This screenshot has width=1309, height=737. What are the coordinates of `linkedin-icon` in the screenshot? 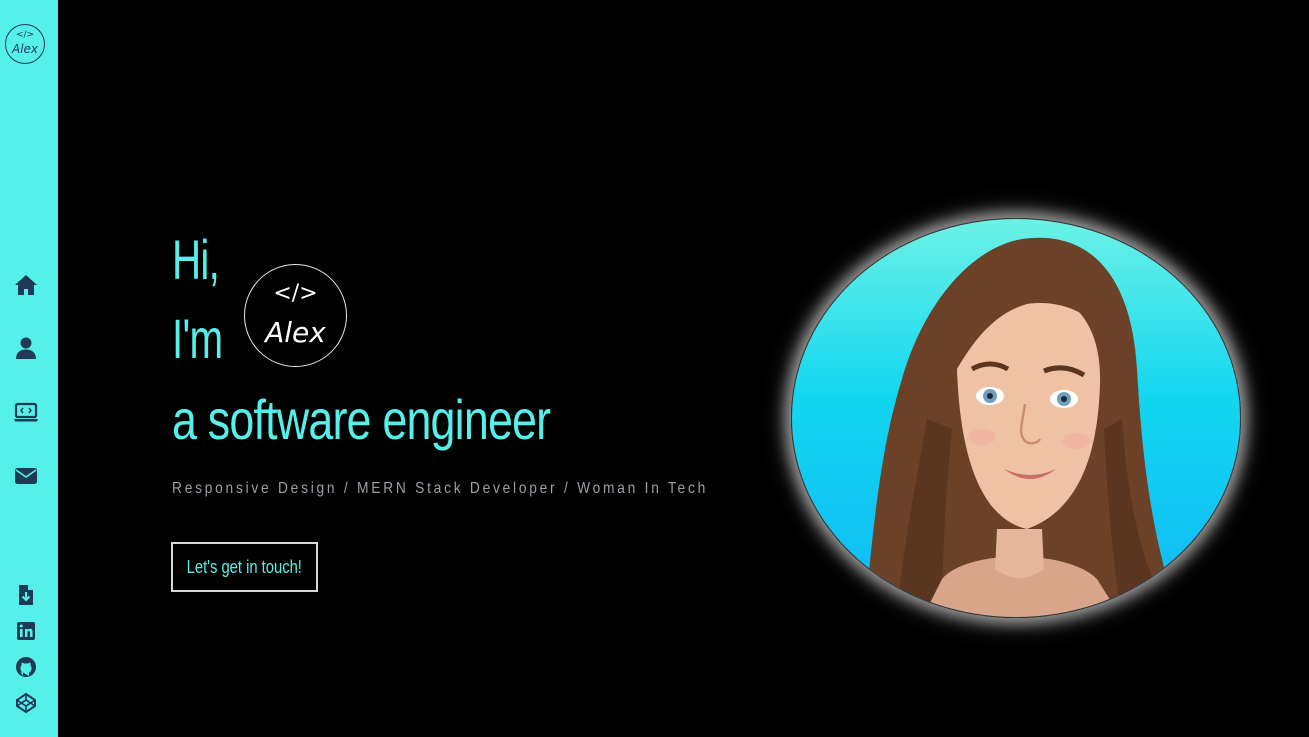 It's located at (26, 631).